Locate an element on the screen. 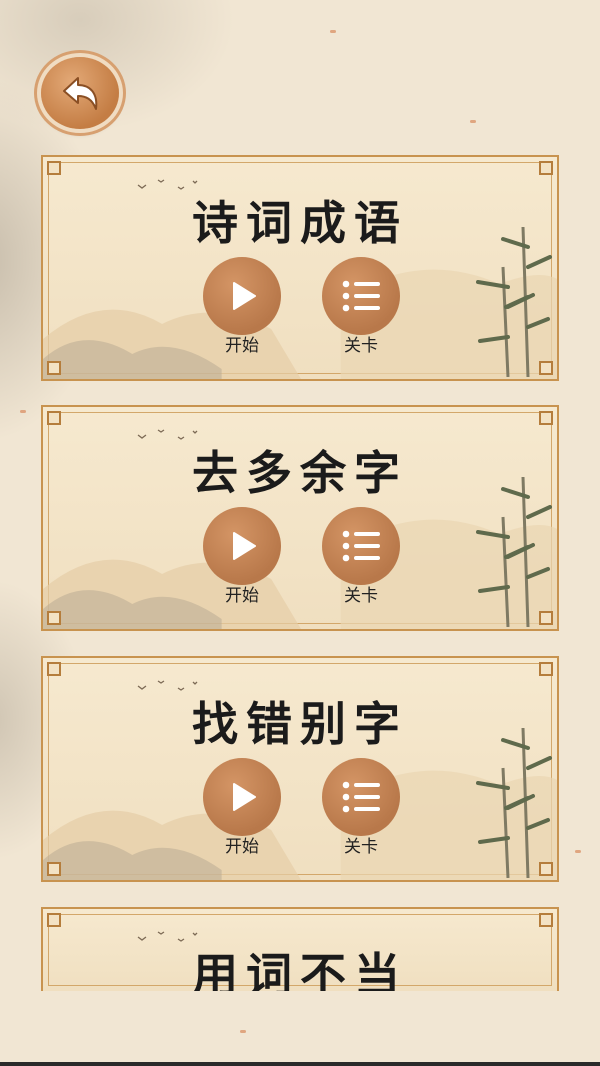  card-title: 去多余字 is located at coordinates (300, 473).